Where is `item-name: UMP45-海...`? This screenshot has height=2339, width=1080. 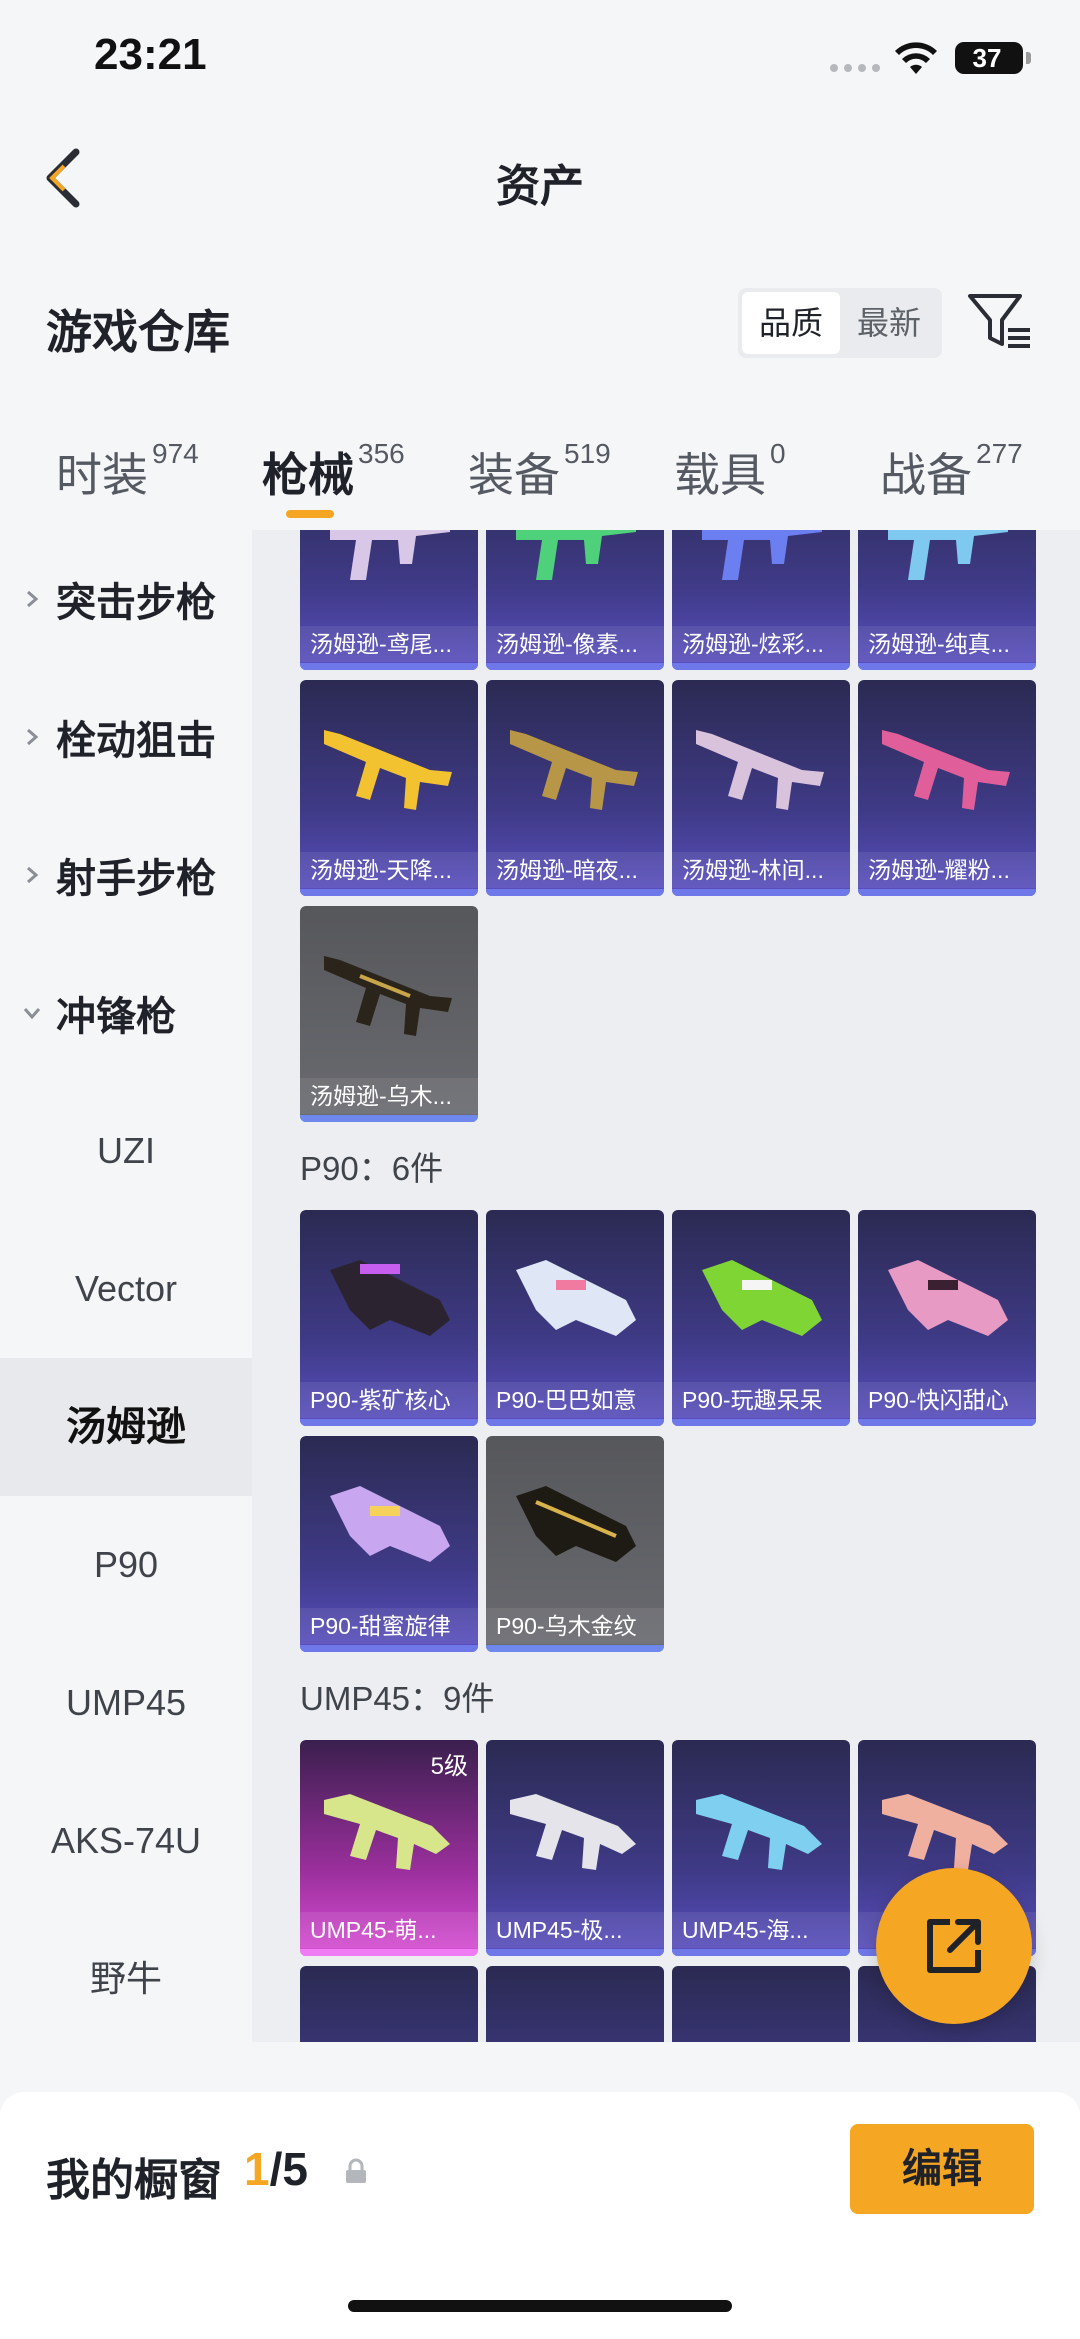
item-name: UMP45-海... is located at coordinates (761, 1930).